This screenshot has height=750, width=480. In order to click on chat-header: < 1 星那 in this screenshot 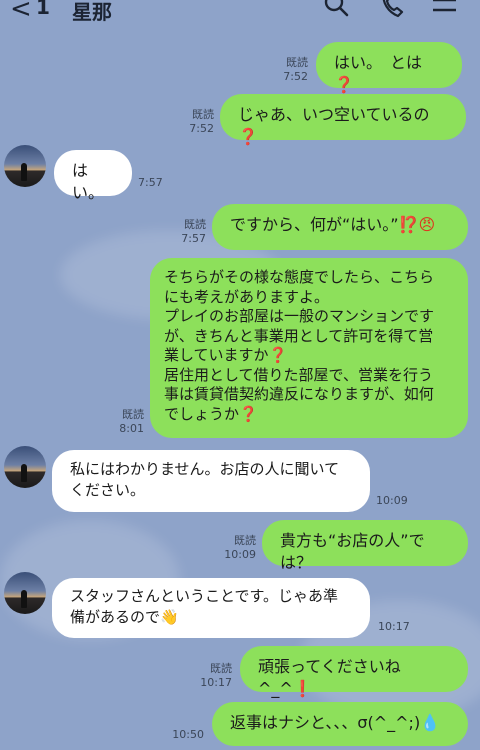, I will do `click(240, 13)`.